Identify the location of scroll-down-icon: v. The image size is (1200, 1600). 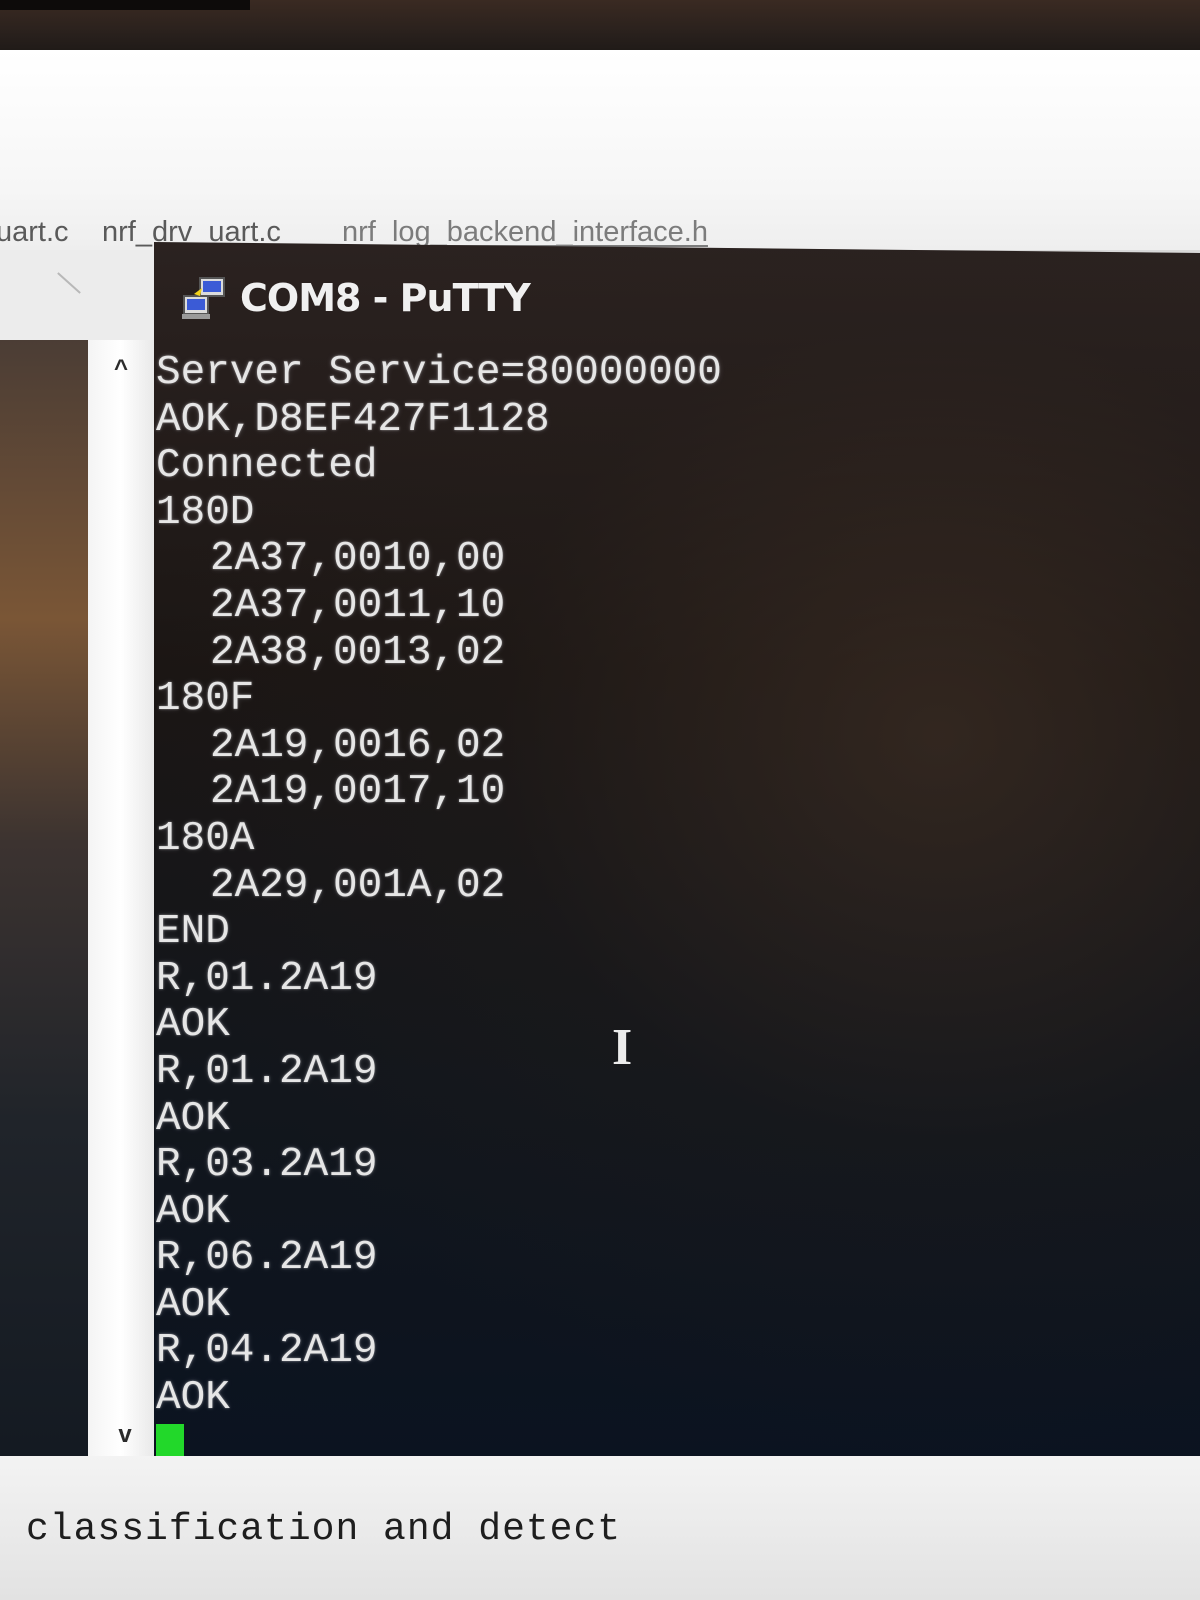
(125, 1435).